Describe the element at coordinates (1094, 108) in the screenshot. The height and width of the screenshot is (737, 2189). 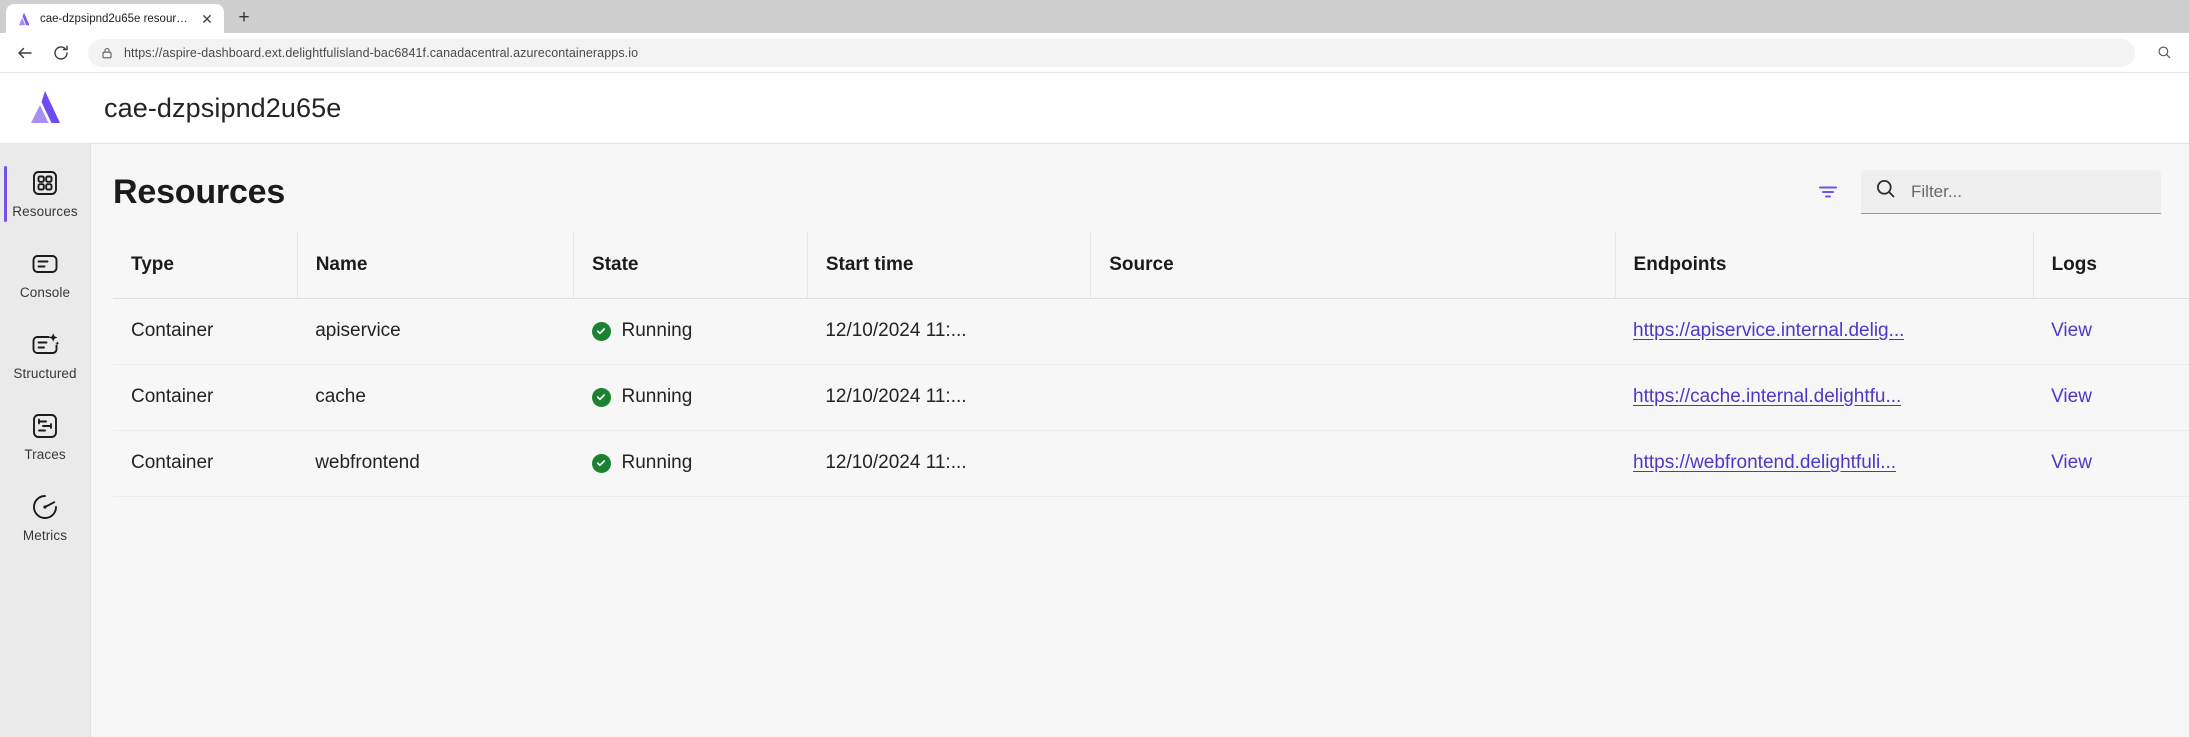
I see `app-header: cae-dzpsipnd2u65e` at that location.